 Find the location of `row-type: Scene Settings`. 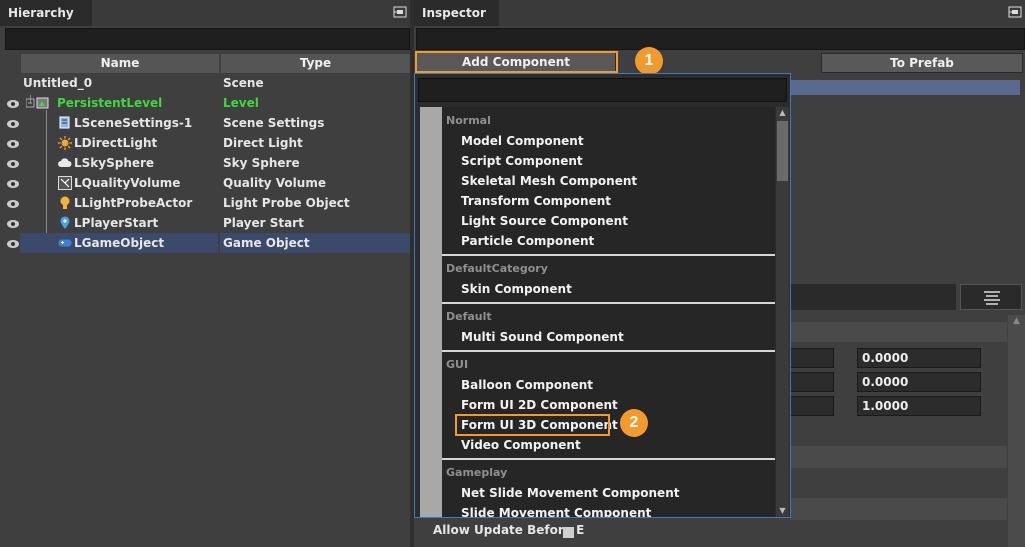

row-type: Scene Settings is located at coordinates (274, 123).